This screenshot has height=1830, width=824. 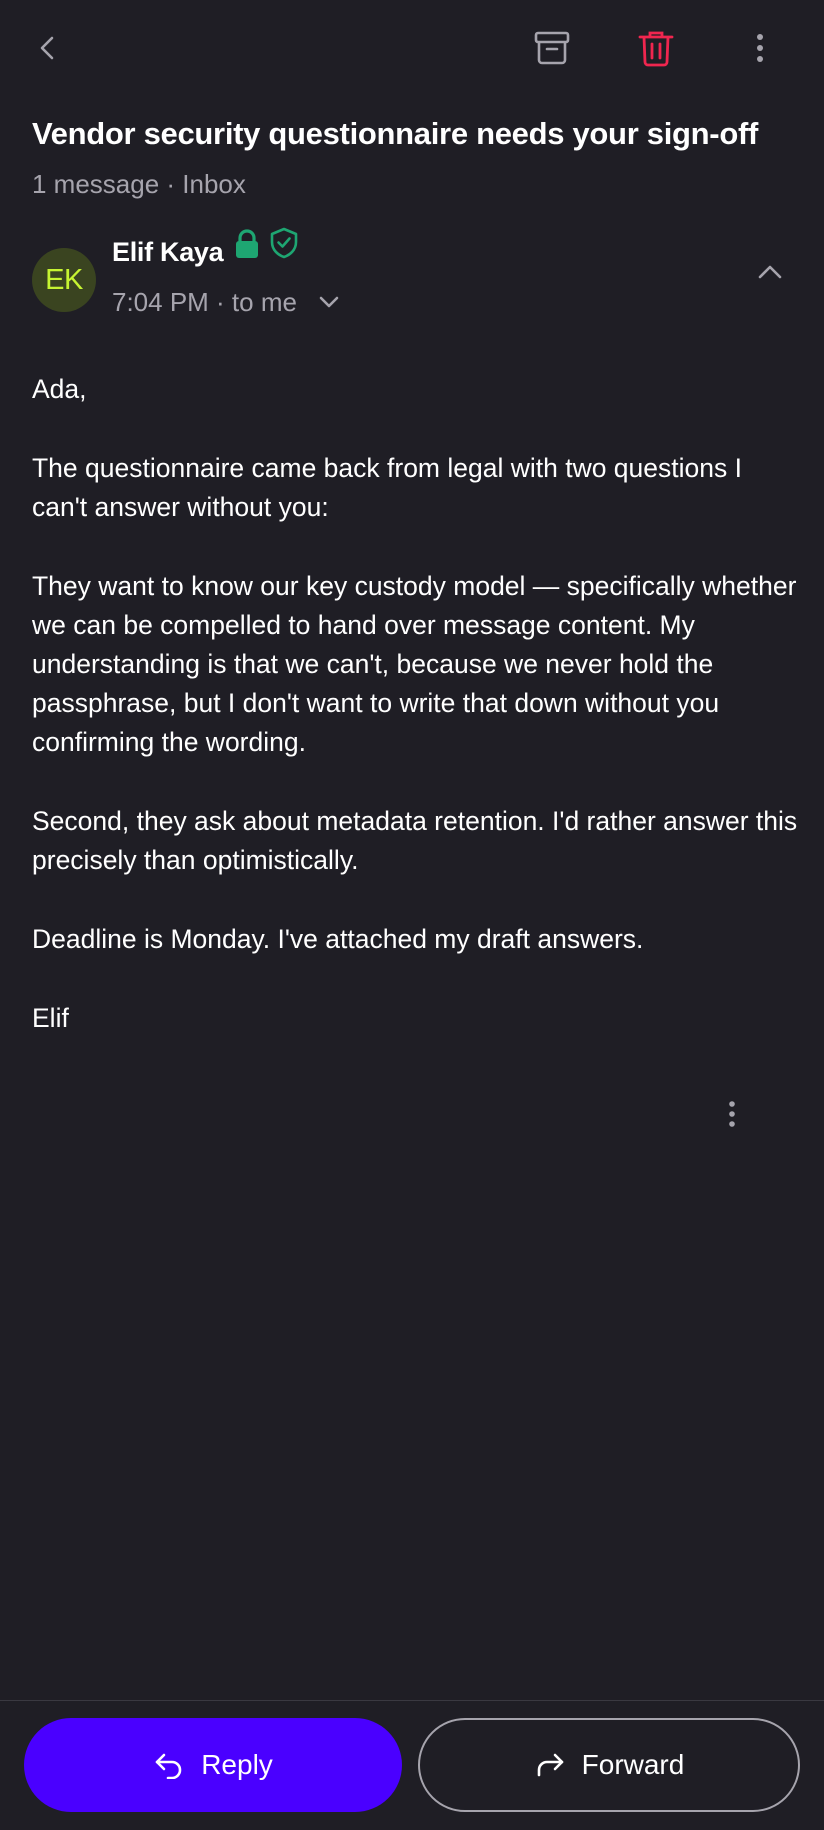 What do you see at coordinates (237, 1764) in the screenshot?
I see `reply-label: Reply` at bounding box center [237, 1764].